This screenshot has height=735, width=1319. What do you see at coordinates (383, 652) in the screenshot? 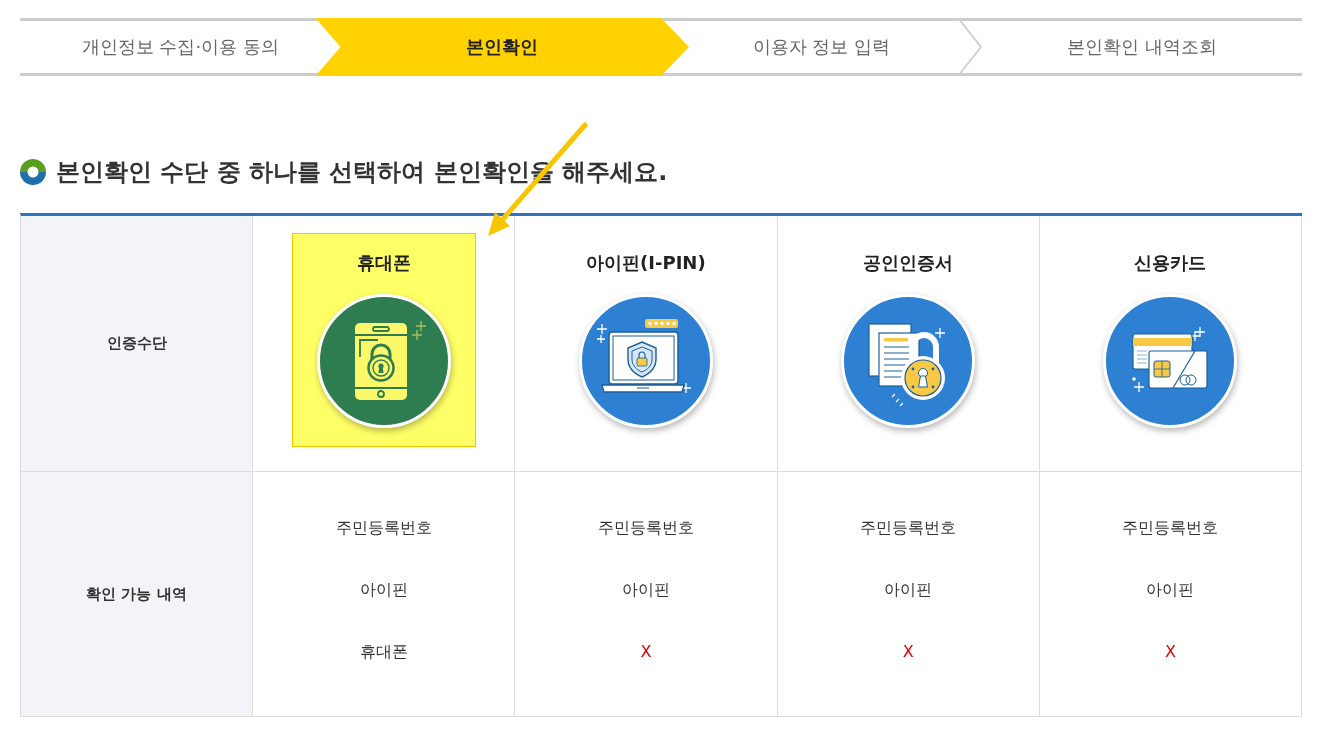
I see `coverage-item: 휴대폰` at bounding box center [383, 652].